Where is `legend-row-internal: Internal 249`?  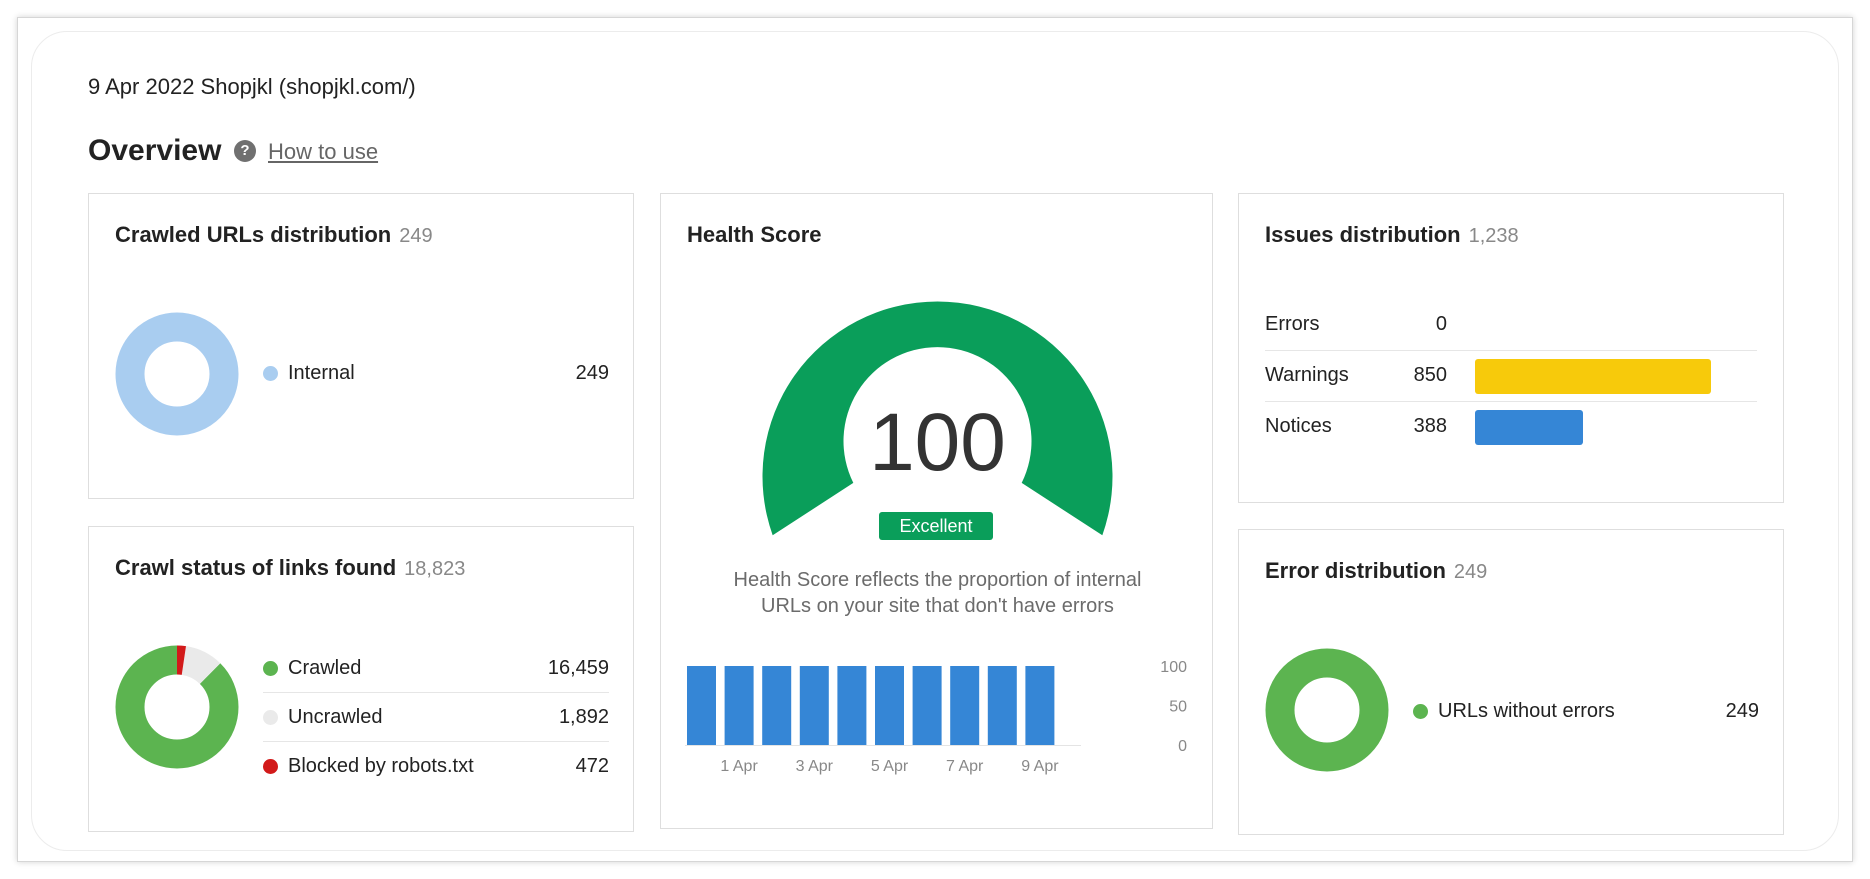
legend-row-internal: Internal 249 is located at coordinates (436, 373).